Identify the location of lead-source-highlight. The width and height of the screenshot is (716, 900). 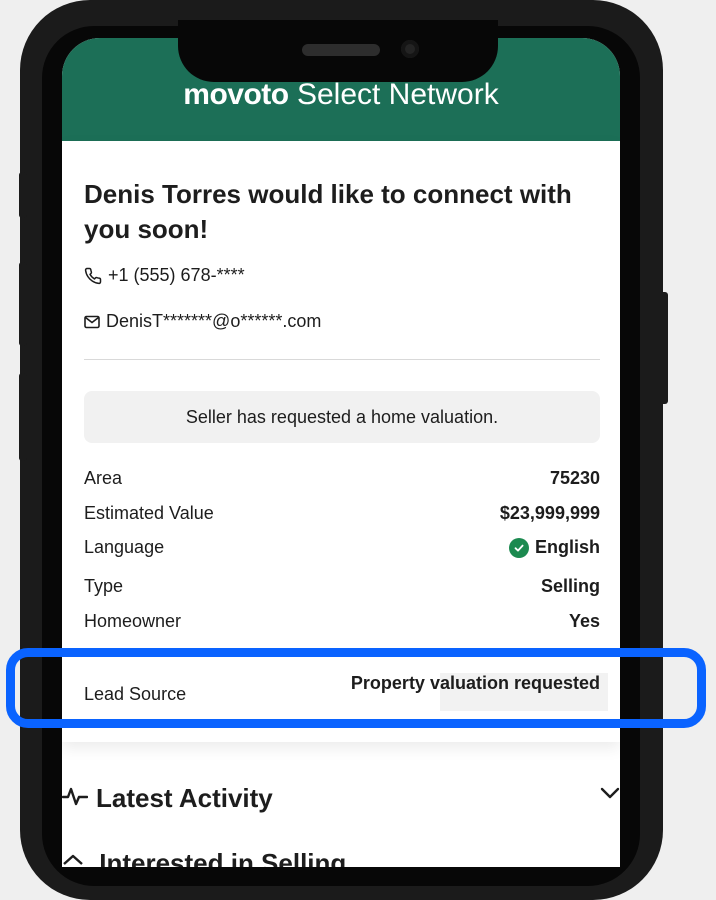
(356, 688).